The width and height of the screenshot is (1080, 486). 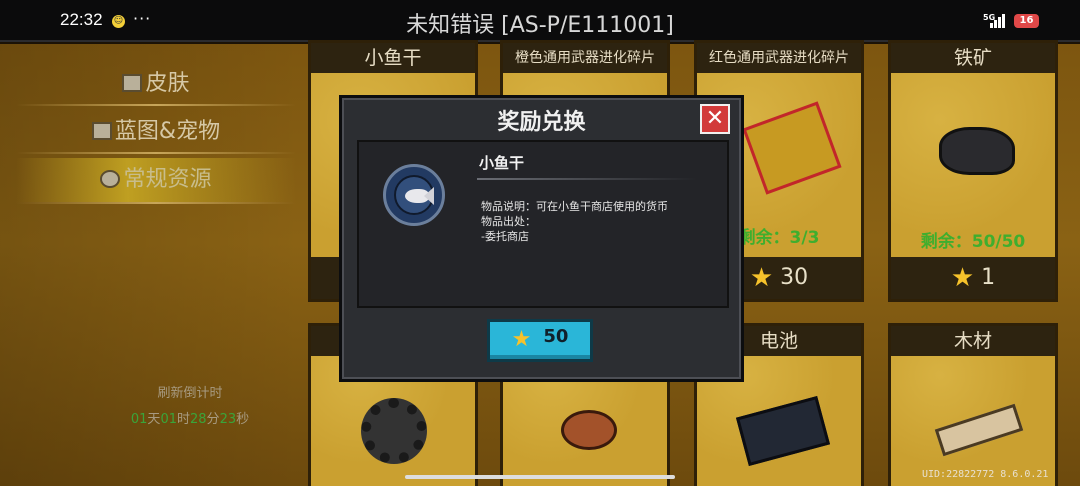 What do you see at coordinates (587, 179) in the screenshot?
I see `divider` at bounding box center [587, 179].